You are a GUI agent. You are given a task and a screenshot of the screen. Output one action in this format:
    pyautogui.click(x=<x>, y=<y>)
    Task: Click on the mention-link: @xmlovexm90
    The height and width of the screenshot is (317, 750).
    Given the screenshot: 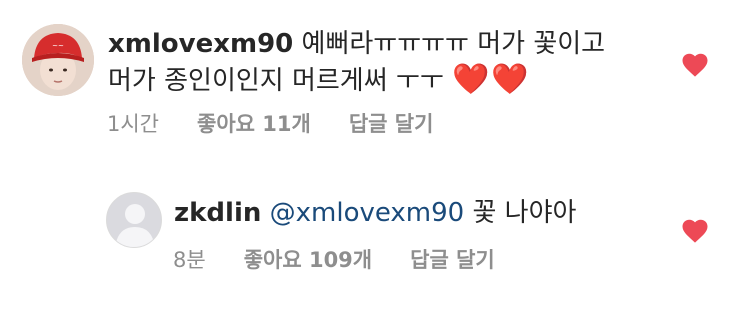 What is the action you would take?
    pyautogui.click(x=367, y=213)
    